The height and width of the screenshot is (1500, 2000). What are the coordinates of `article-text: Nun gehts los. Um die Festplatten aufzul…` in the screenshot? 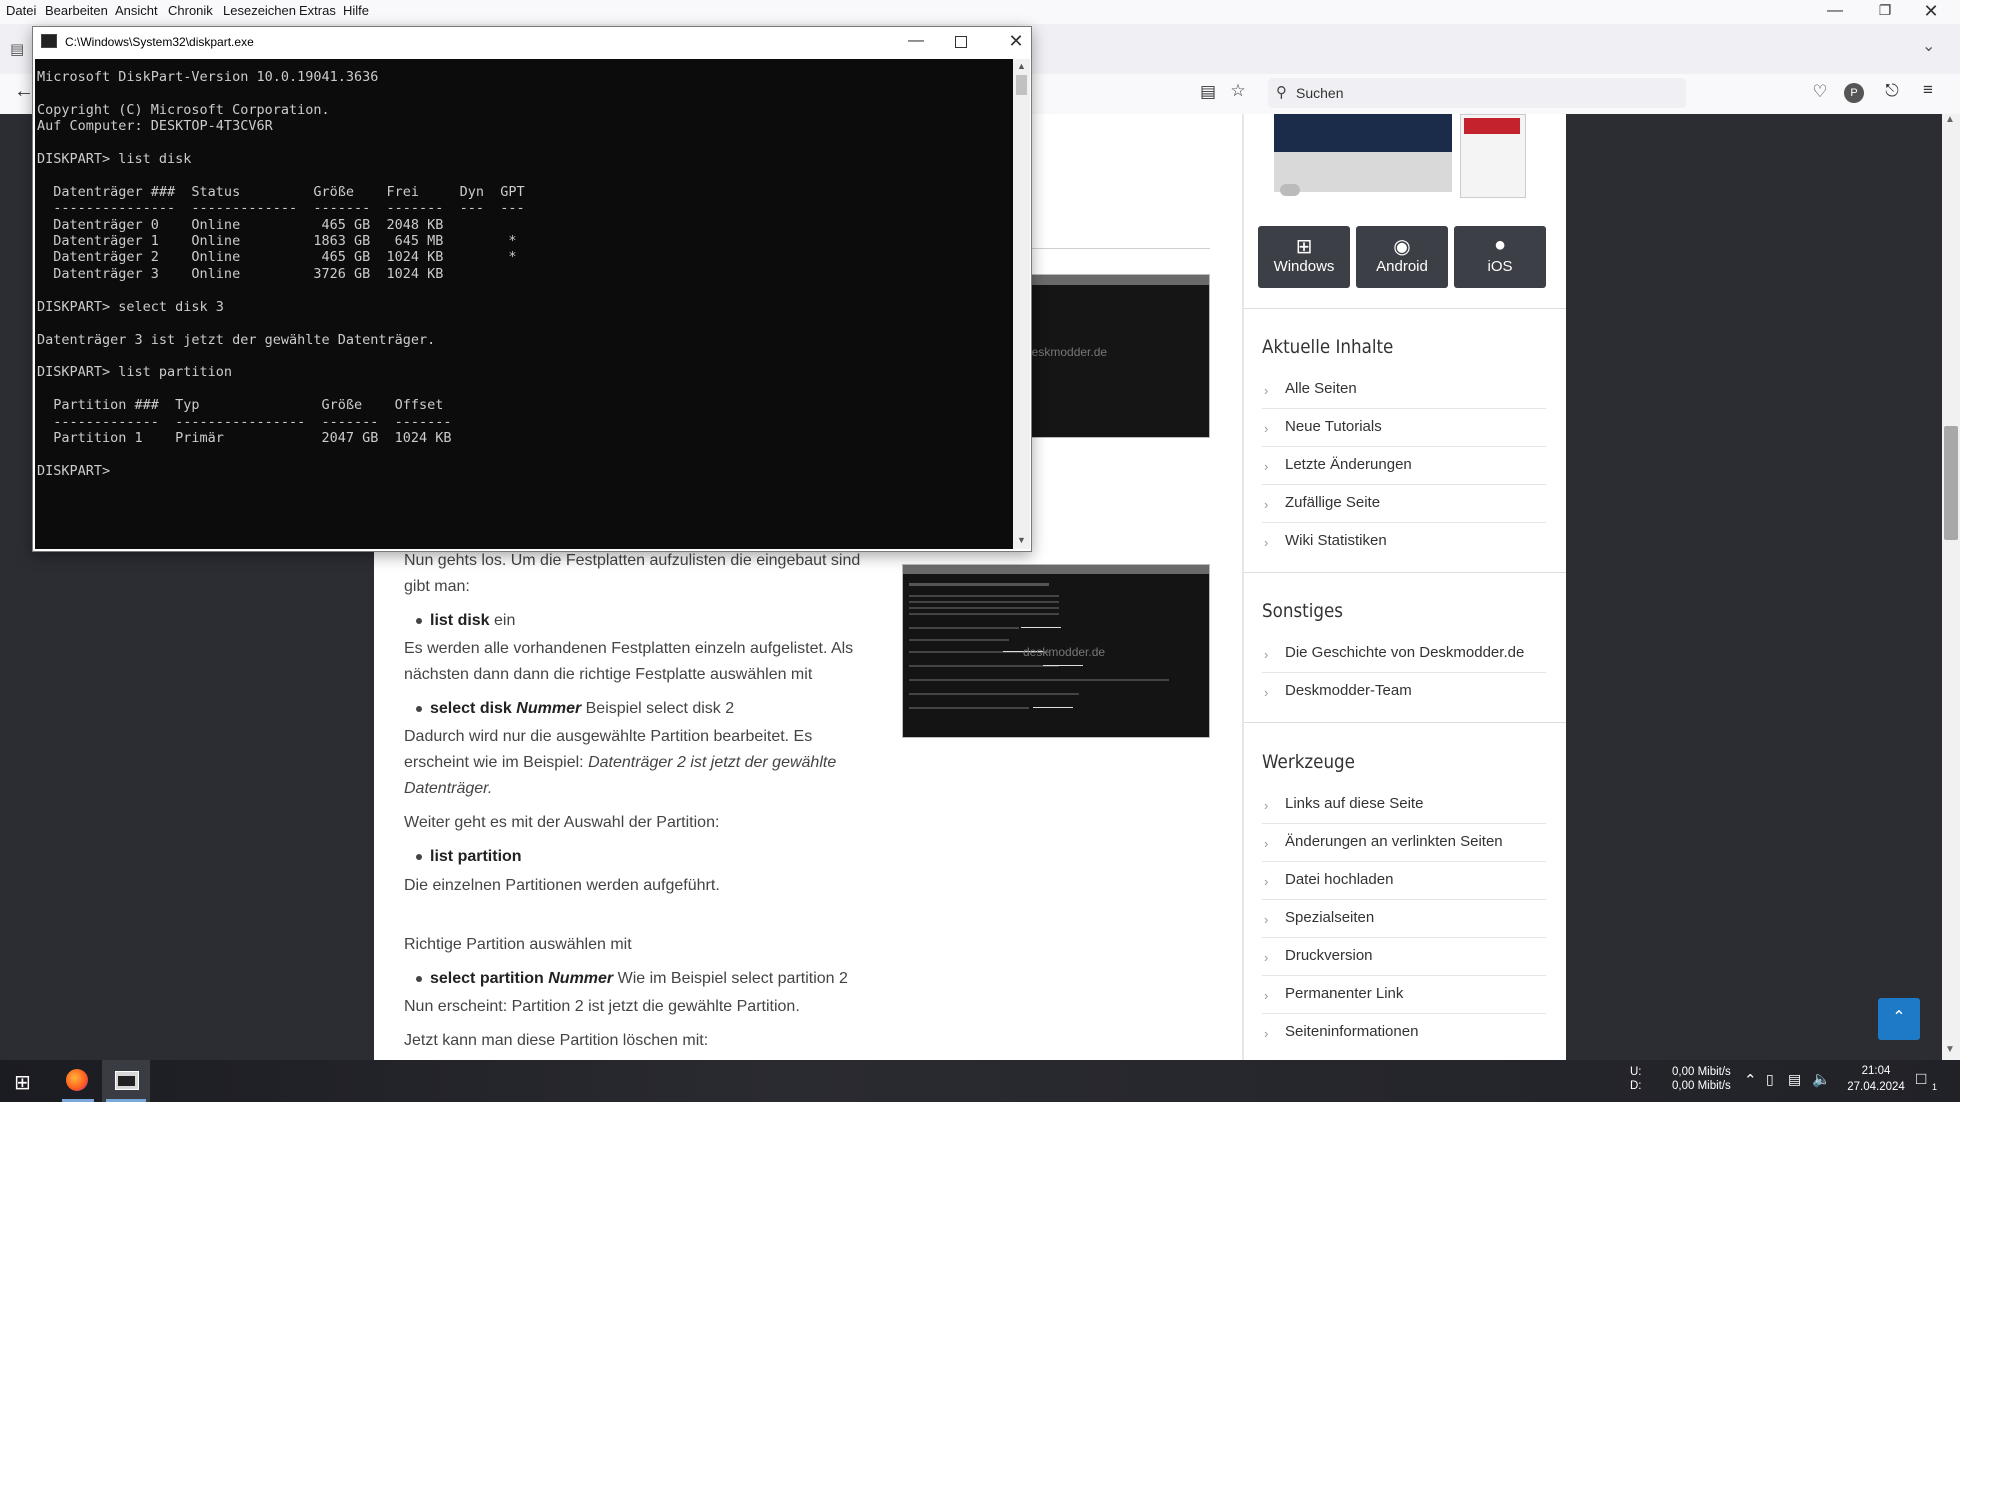 It's located at (644, 574).